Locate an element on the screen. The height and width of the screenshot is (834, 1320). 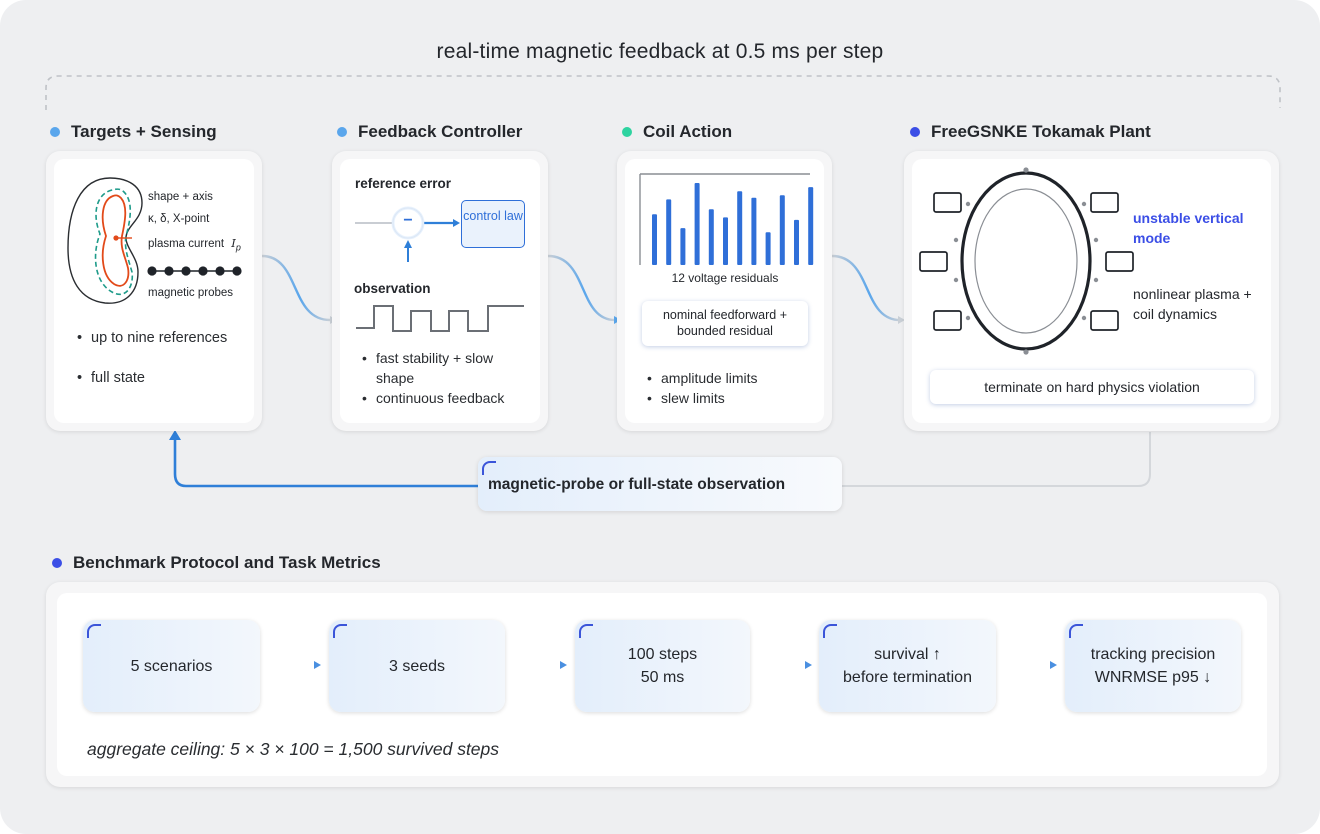
step-line-2: 50 ms is located at coordinates (662, 677).